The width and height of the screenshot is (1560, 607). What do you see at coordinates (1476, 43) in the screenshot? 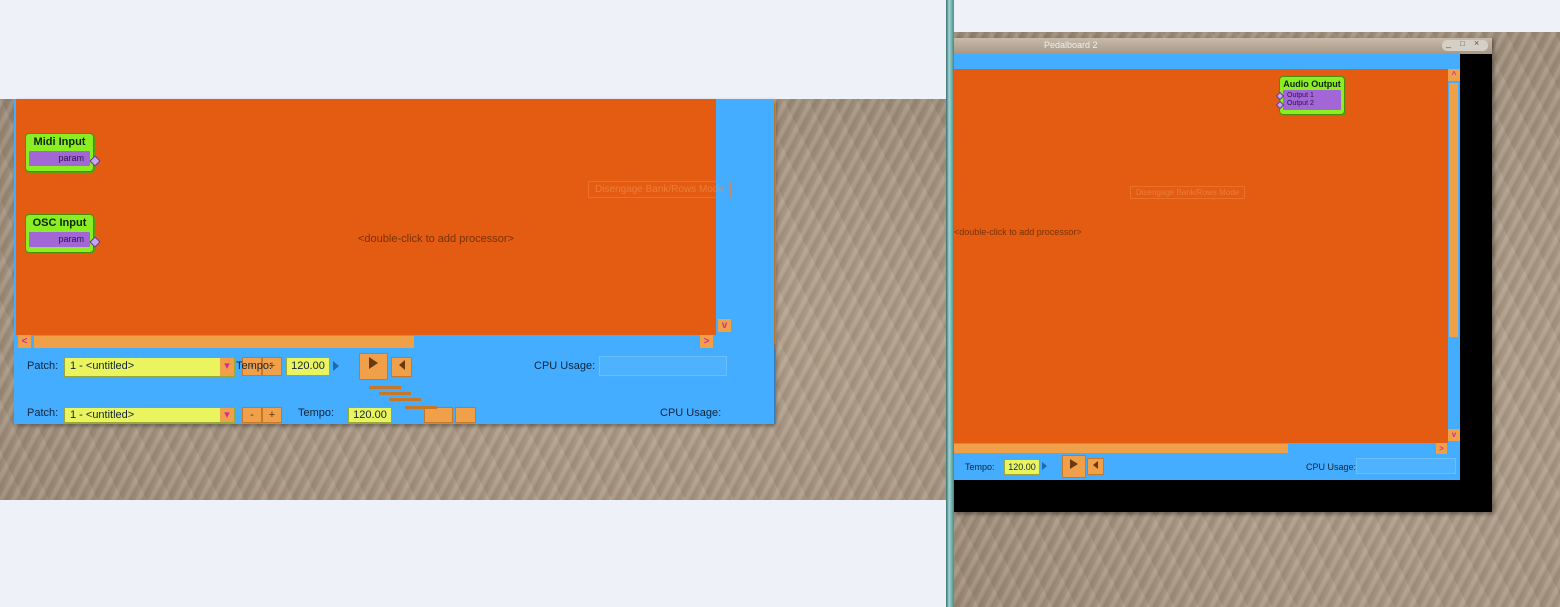
I see `close-button: ×` at bounding box center [1476, 43].